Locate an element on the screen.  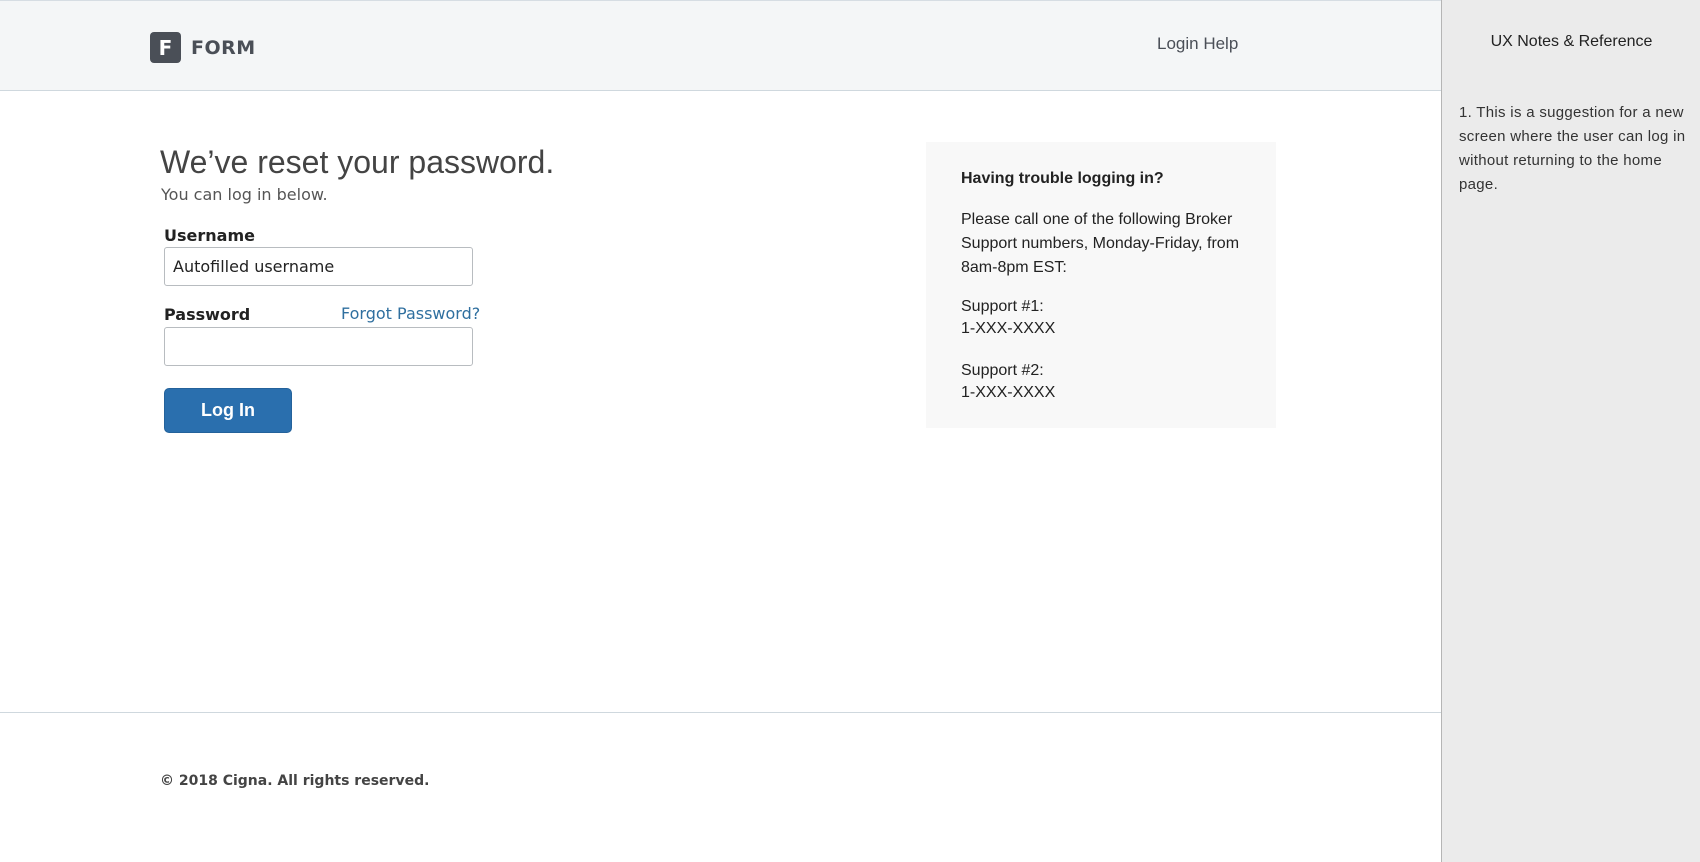
notes-title: UX Notes & Reference is located at coordinates (1571, 41).